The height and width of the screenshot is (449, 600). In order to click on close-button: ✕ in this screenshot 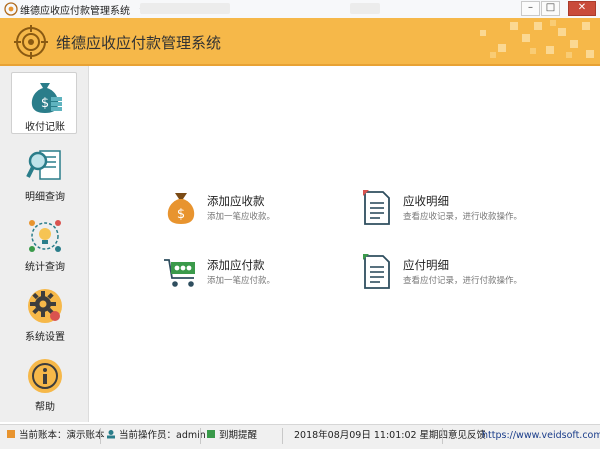, I will do `click(582, 8)`.